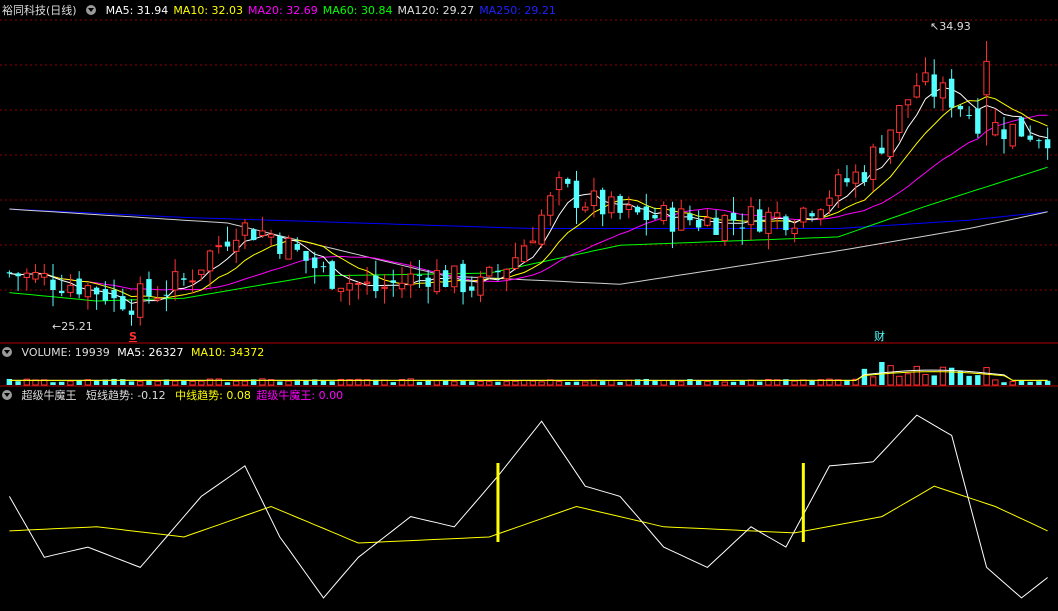  I want to click on volume-bars, so click(528, 374).